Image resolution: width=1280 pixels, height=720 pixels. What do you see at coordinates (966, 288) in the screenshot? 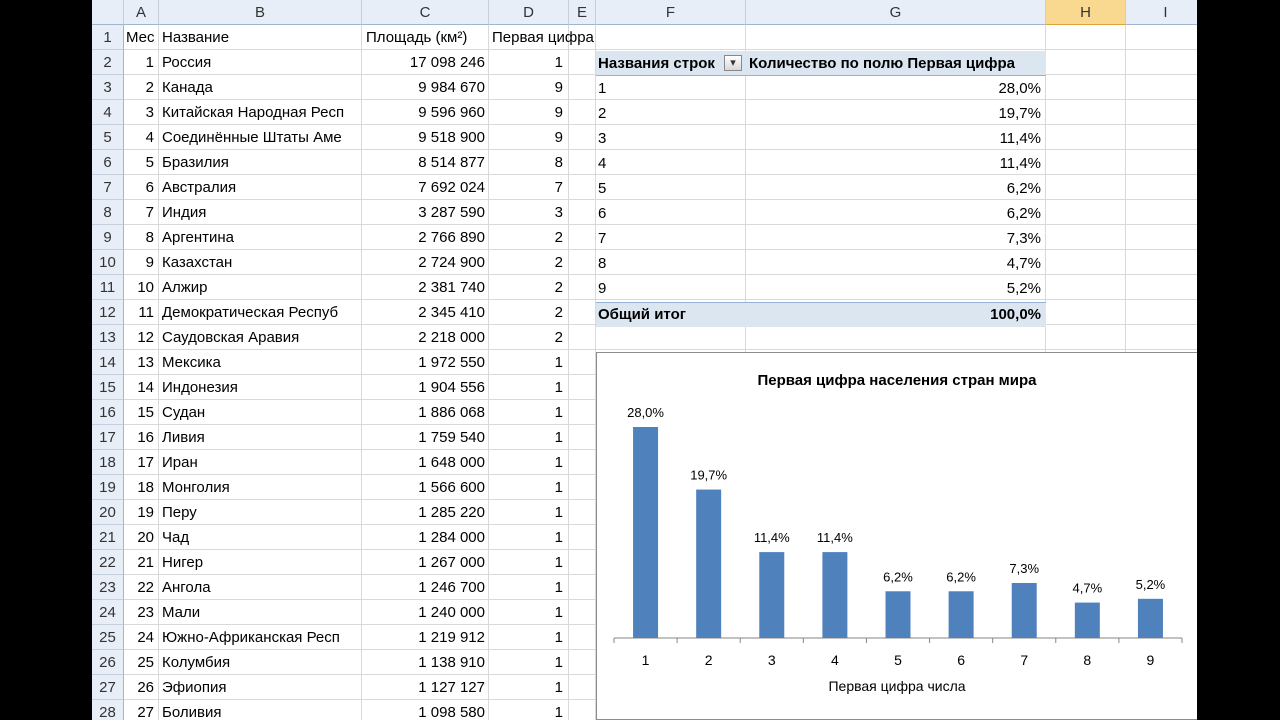
I see `pivot-row-value: 5,2%` at bounding box center [966, 288].